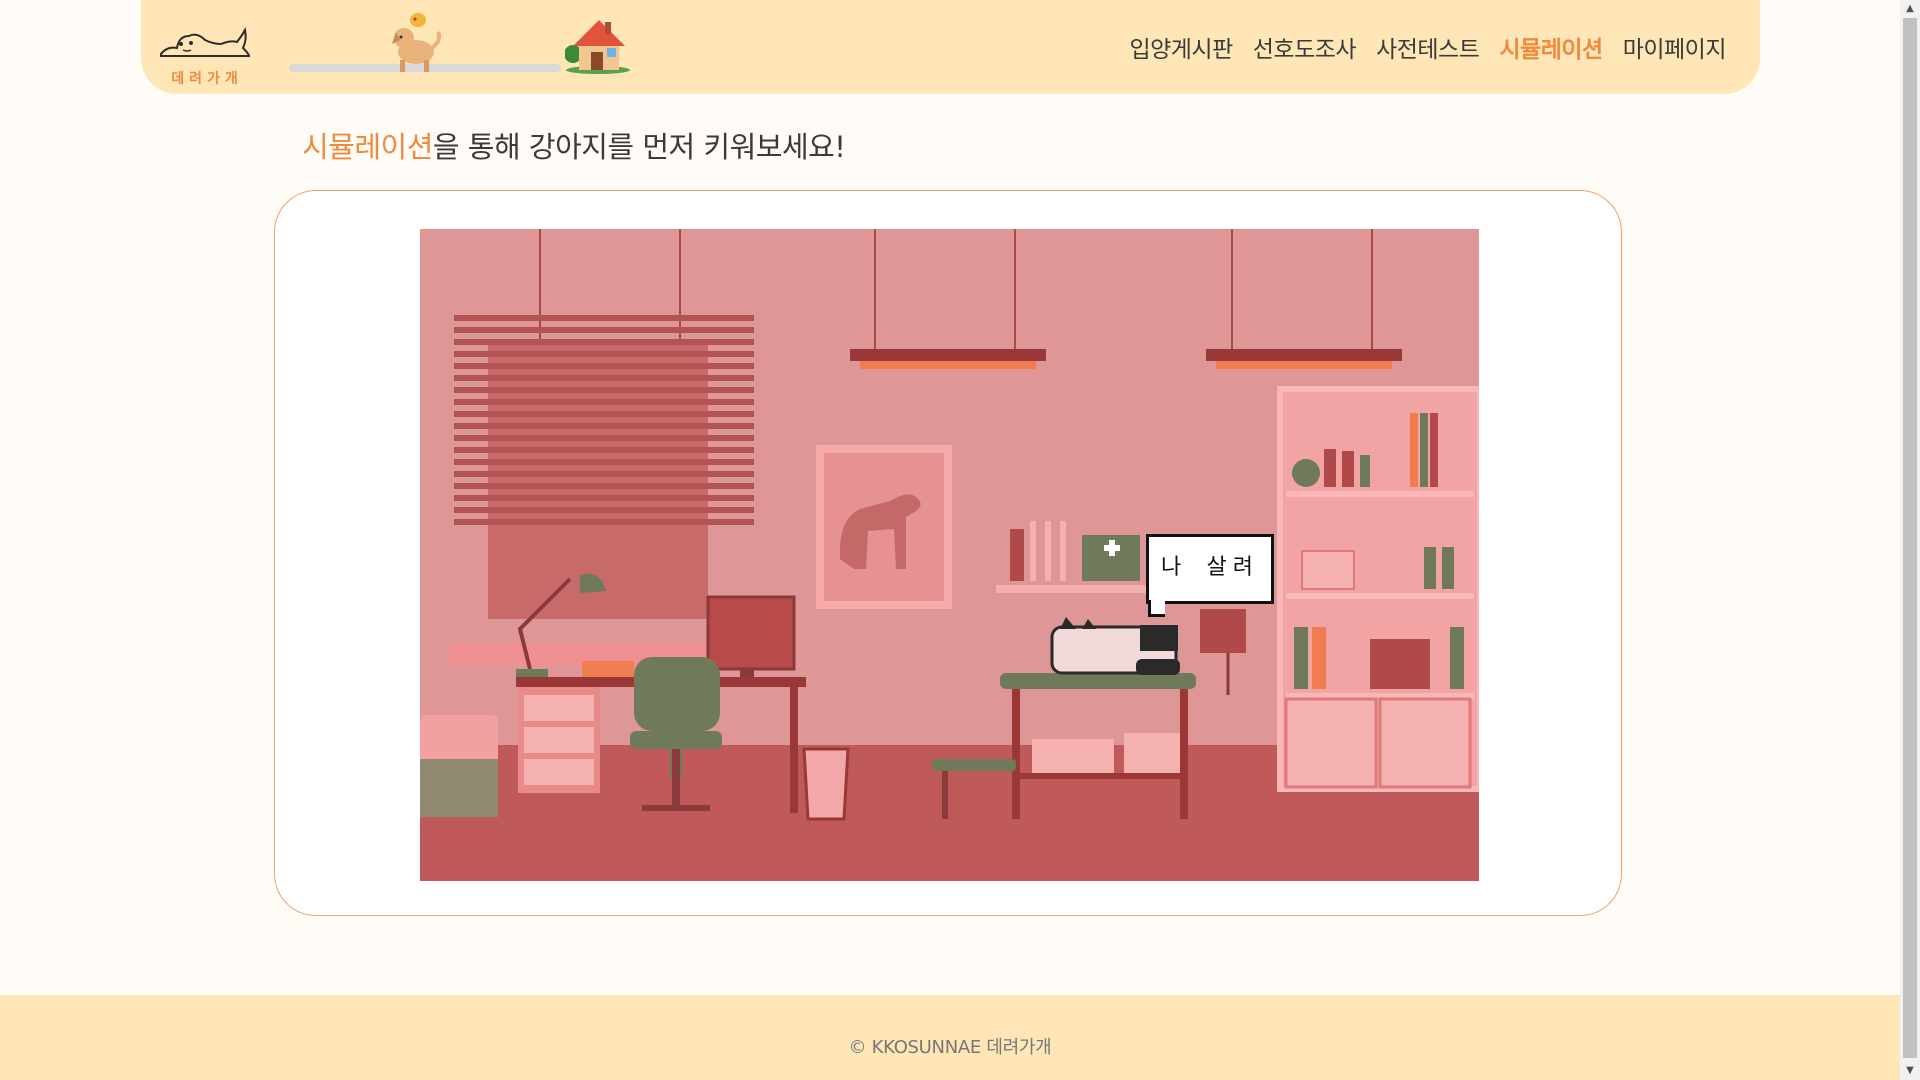 The height and width of the screenshot is (1080, 1920). I want to click on scrollbar-thumb, so click(1910, 538).